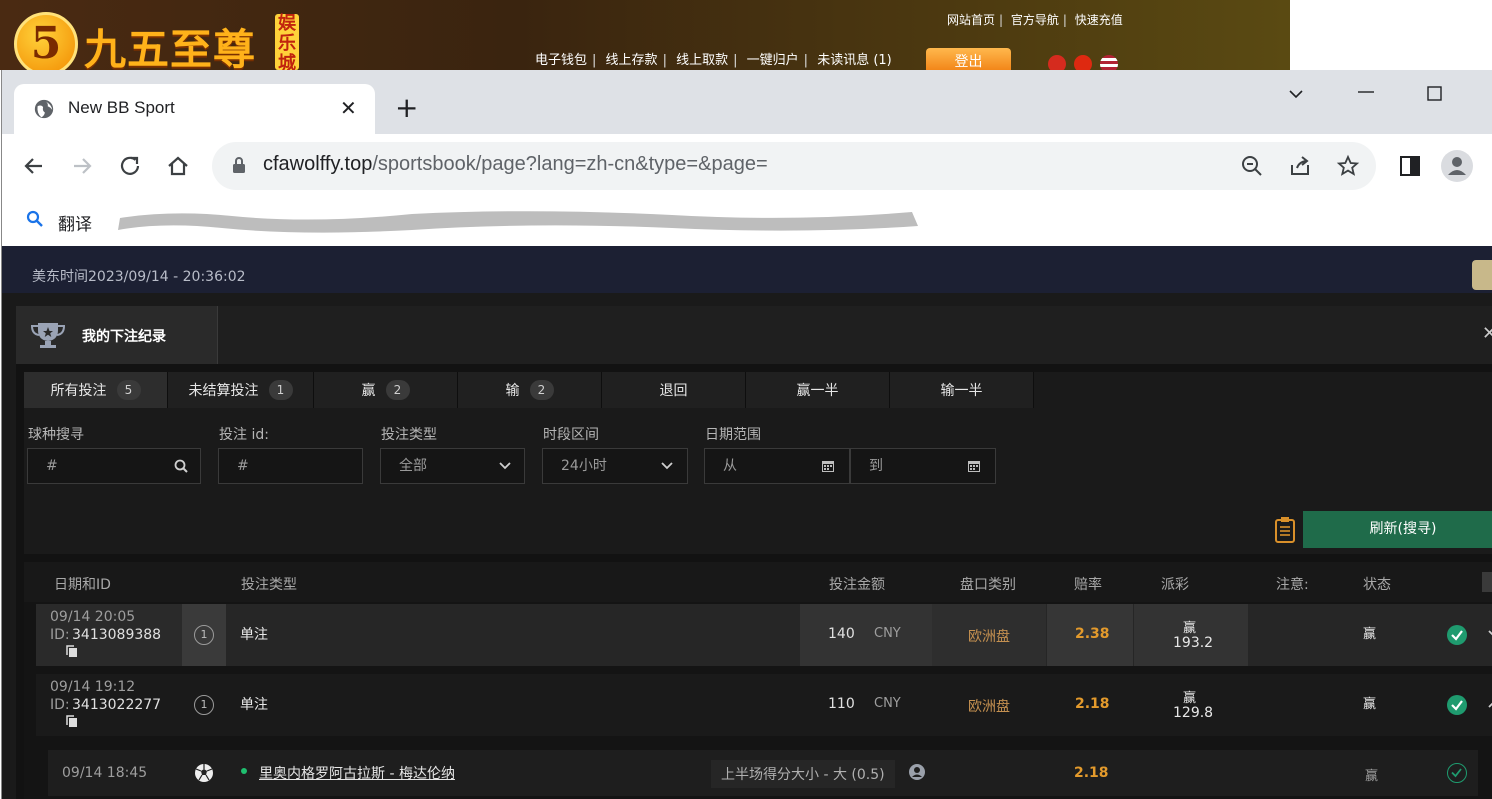 Image resolution: width=1492 pixels, height=799 pixels. Describe the element at coordinates (1300, 166) in the screenshot. I see `share-icon` at that location.